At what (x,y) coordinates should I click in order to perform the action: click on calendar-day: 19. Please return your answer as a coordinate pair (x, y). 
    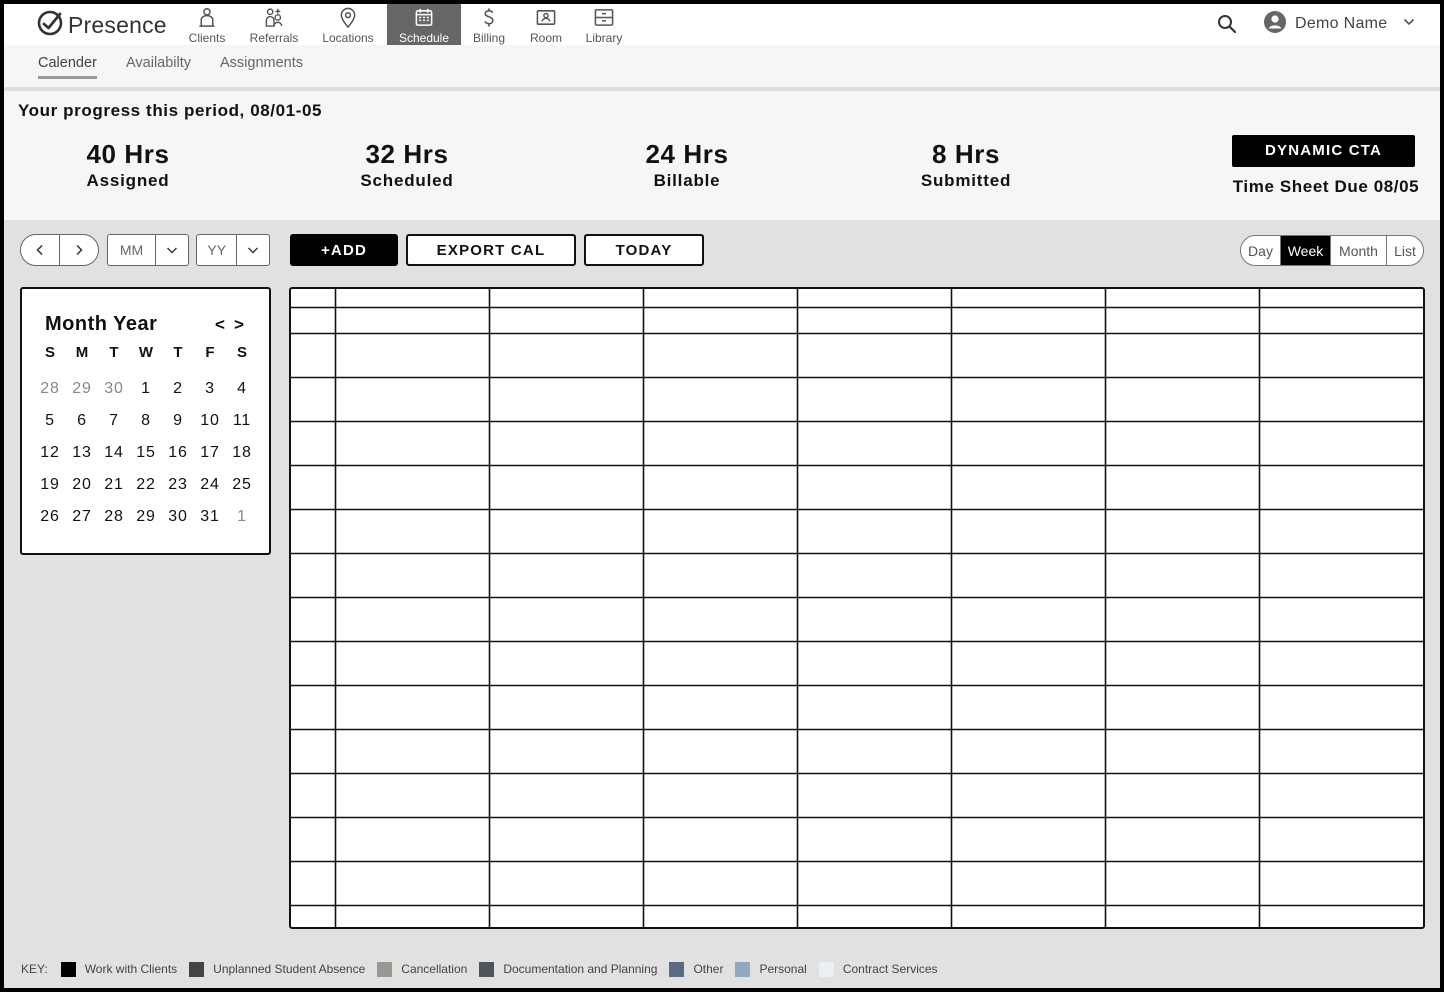
    Looking at the image, I should click on (50, 485).